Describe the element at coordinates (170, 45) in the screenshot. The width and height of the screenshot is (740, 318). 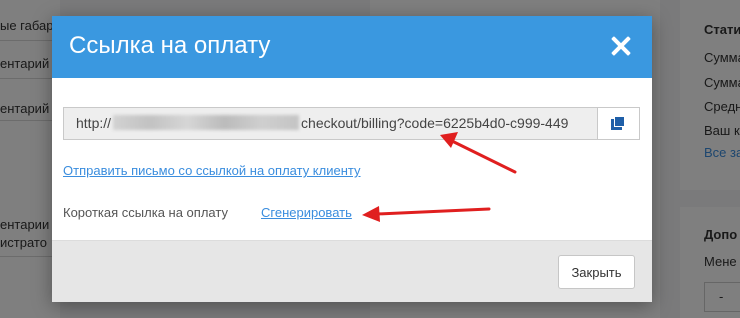
I see `modal-title: Ссылка на оплату` at that location.